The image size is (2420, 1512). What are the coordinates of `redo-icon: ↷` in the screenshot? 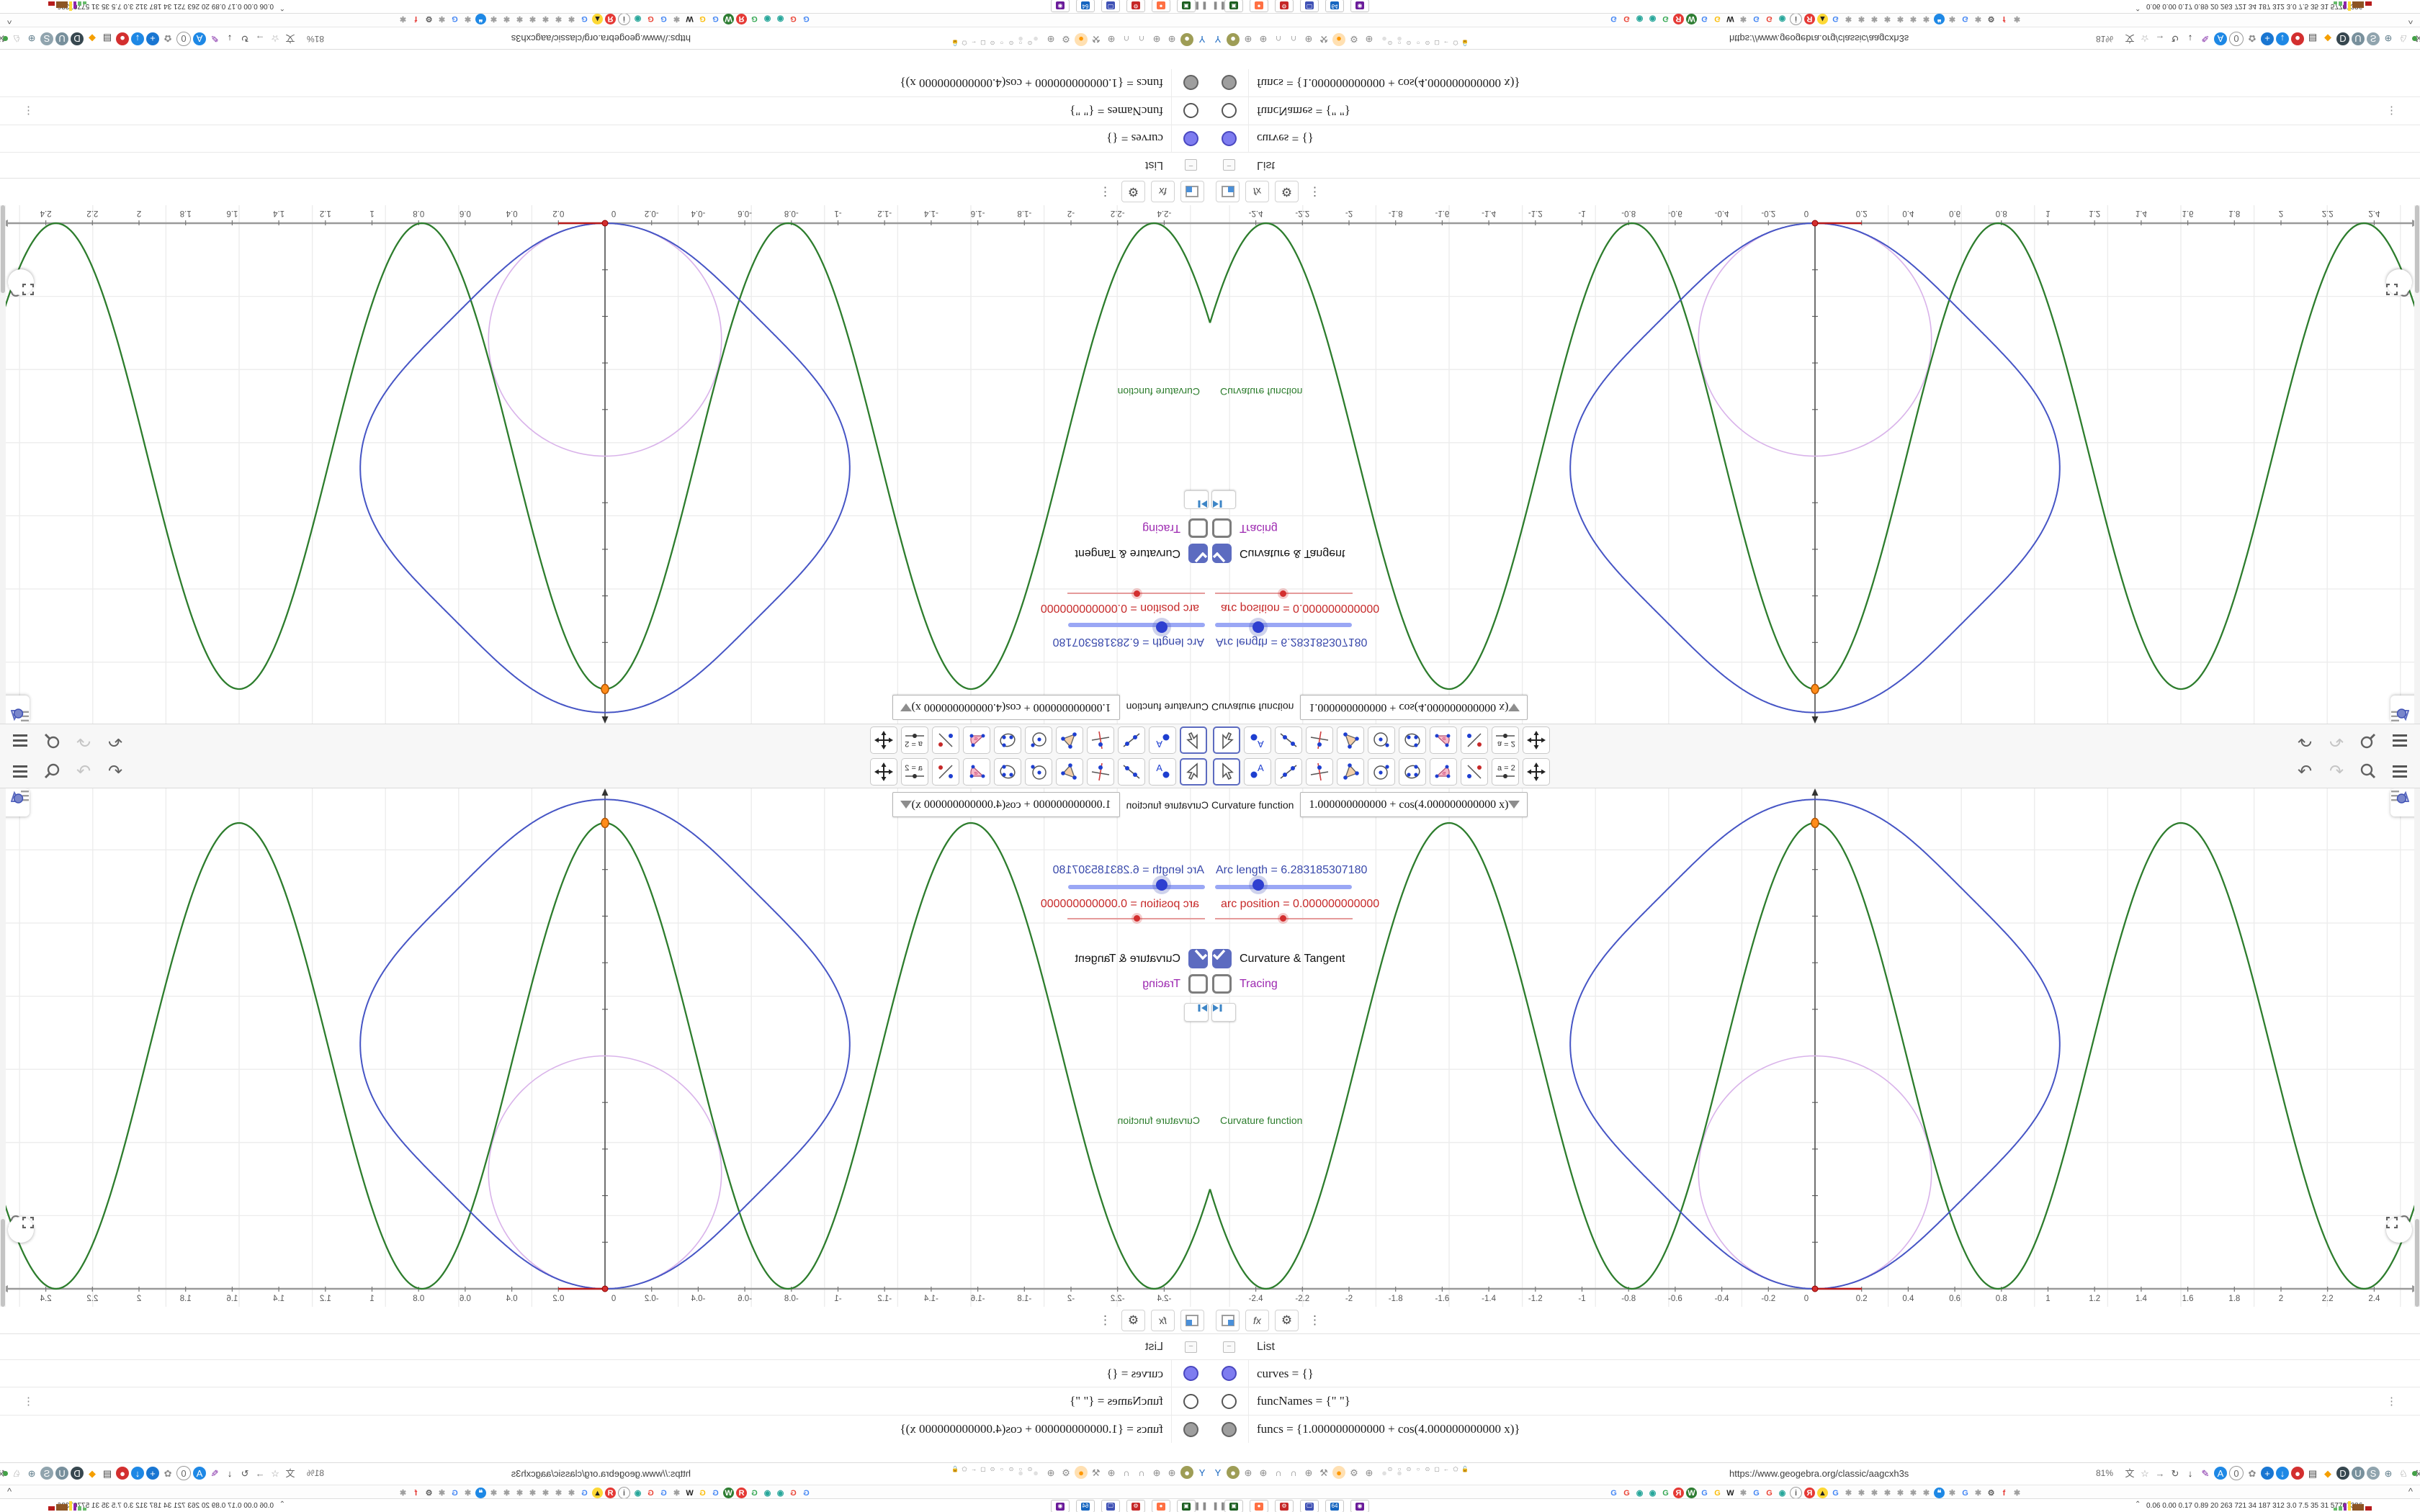 It's located at (2336, 741).